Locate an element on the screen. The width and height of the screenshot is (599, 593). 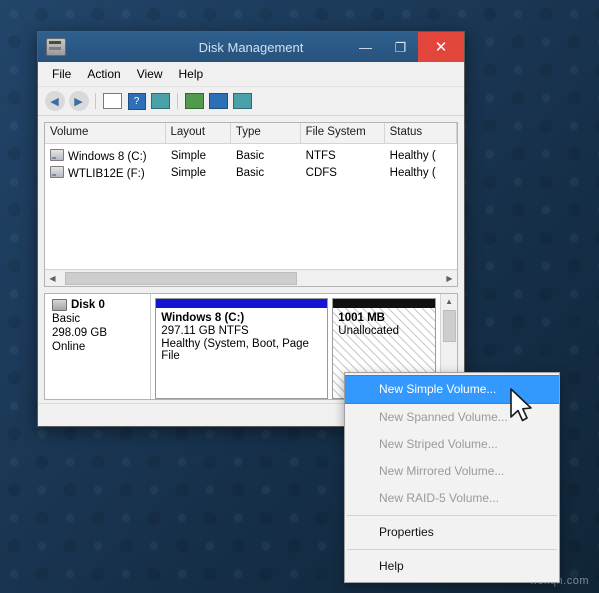
refresh-glyph is located at coordinates (160, 101).